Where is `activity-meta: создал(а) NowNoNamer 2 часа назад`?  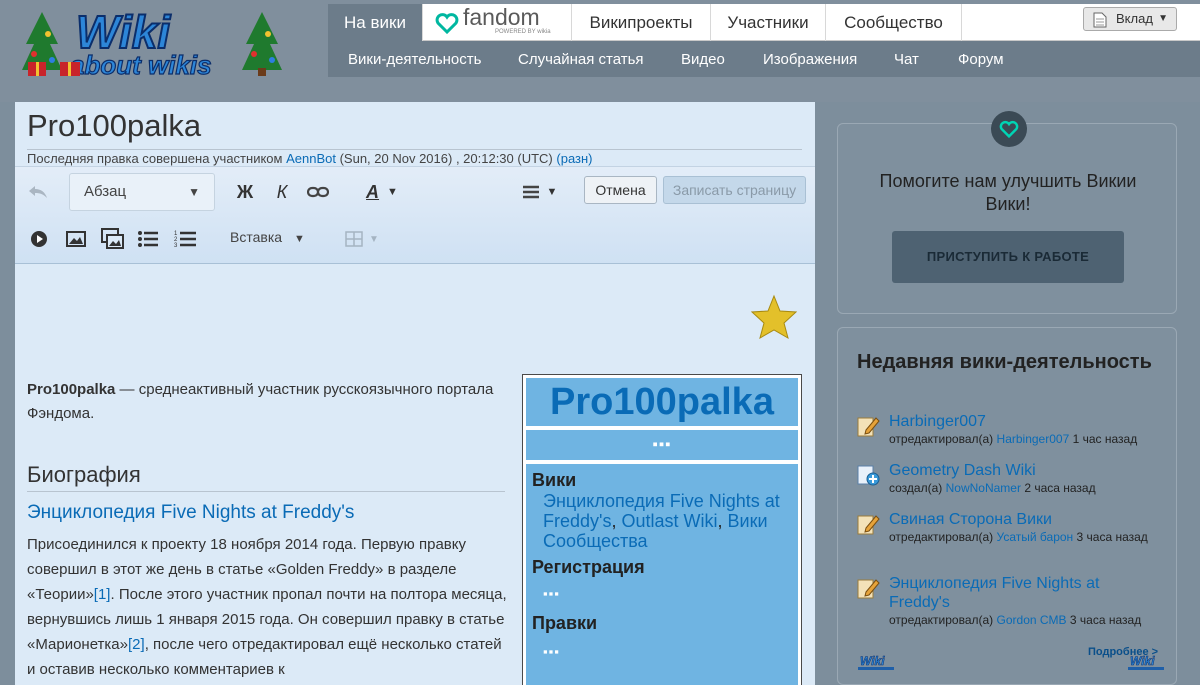 activity-meta: создал(а) NowNoNamer 2 часа назад is located at coordinates (1024, 488).